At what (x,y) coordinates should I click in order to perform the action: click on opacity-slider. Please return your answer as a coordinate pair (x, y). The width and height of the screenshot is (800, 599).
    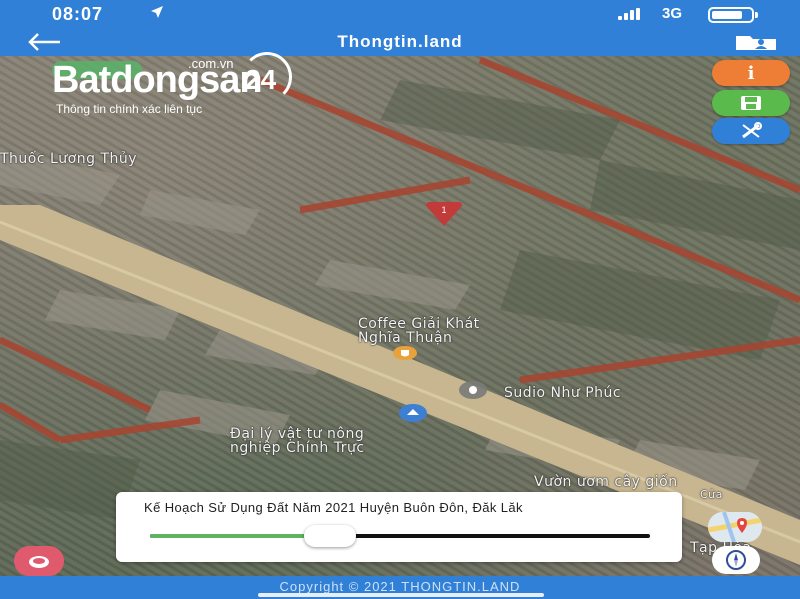
    Looking at the image, I should click on (400, 536).